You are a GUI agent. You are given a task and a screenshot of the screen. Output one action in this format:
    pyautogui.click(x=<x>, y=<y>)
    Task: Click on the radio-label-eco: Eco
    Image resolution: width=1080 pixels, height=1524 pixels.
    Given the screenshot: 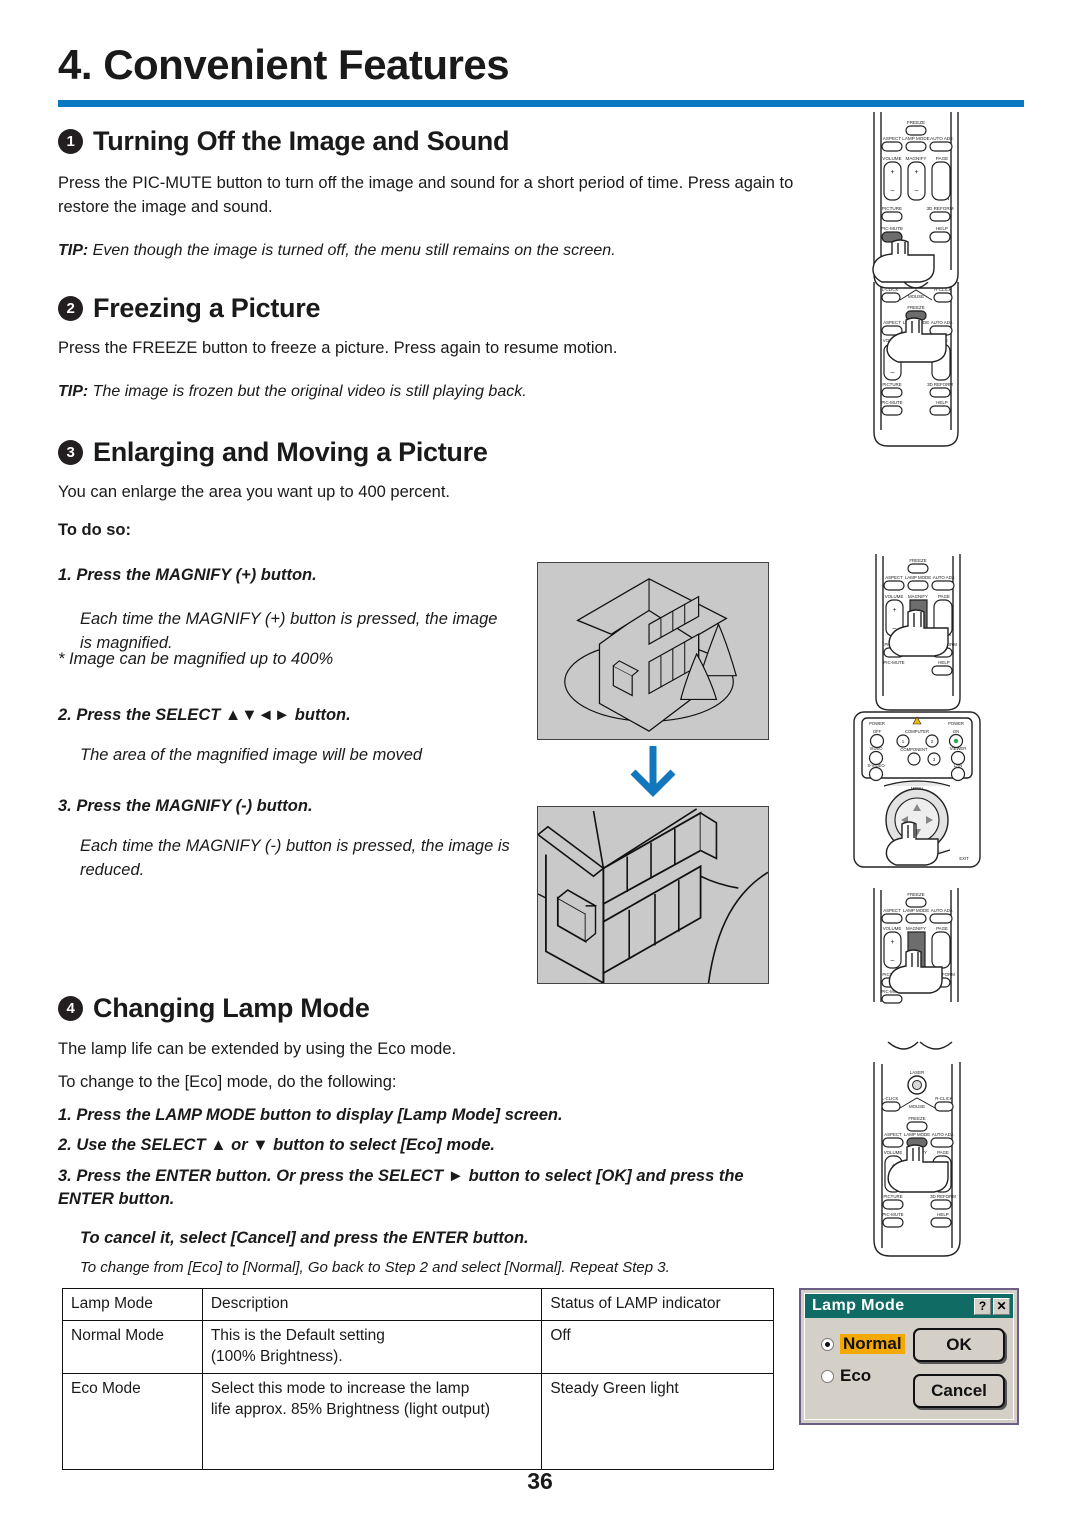 What is the action you would take?
    pyautogui.click(x=856, y=1375)
    